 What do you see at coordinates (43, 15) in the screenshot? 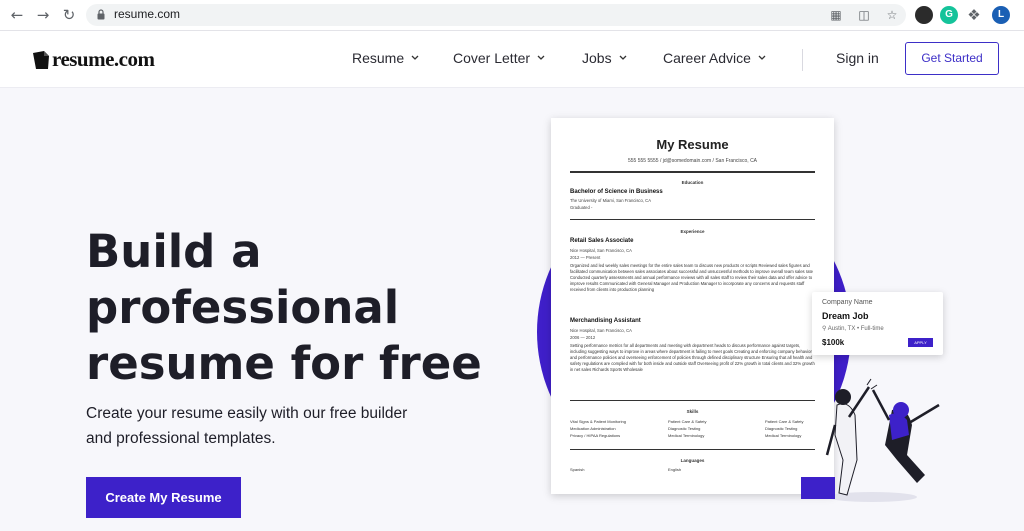
I see `forward-arrow-icon: →` at bounding box center [43, 15].